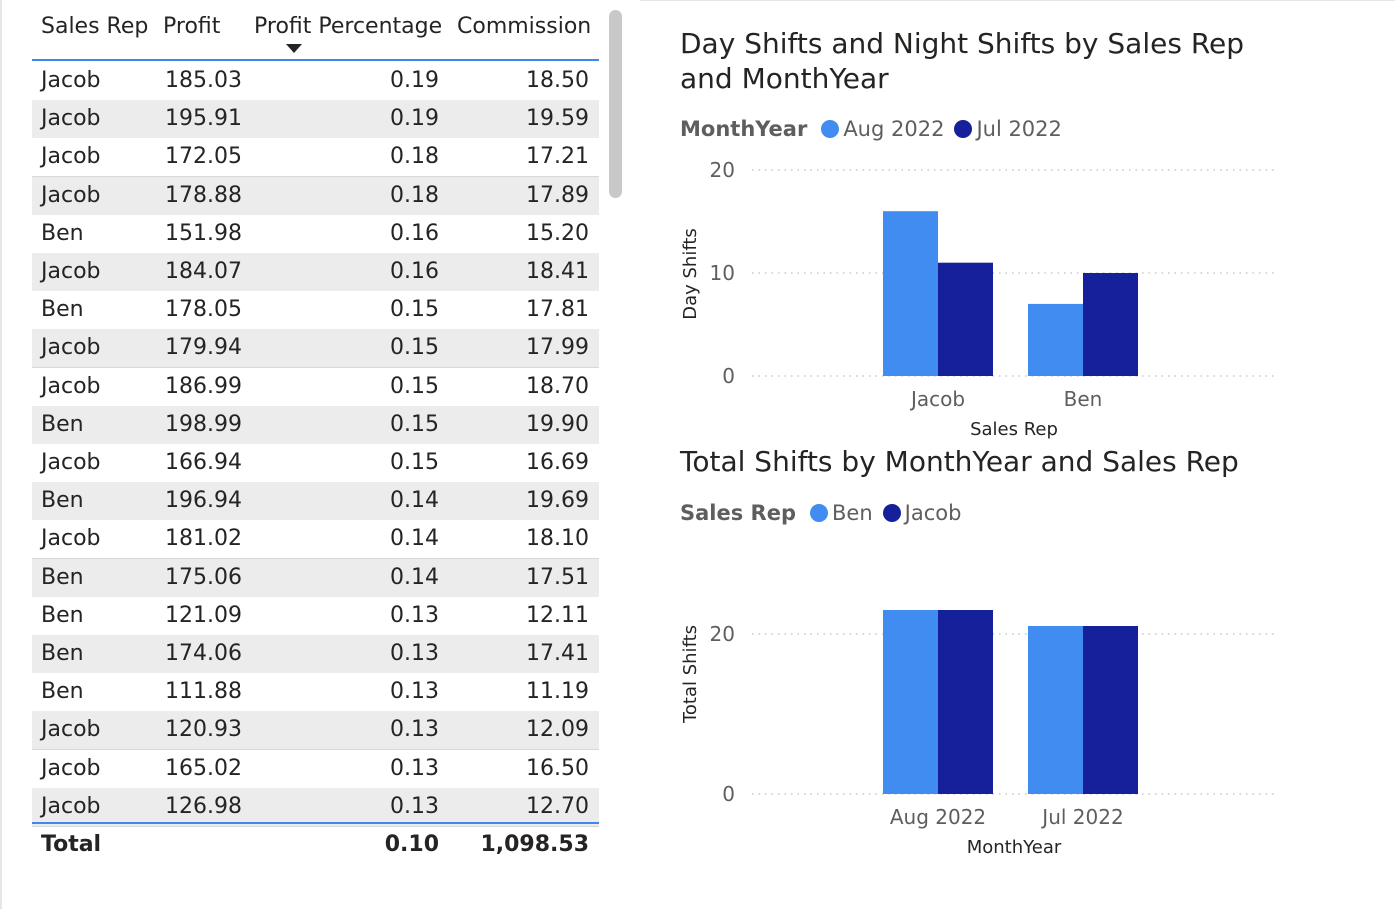 This screenshot has width=1395, height=909. What do you see at coordinates (203, 730) in the screenshot?
I see `cell-profit: 120.93` at bounding box center [203, 730].